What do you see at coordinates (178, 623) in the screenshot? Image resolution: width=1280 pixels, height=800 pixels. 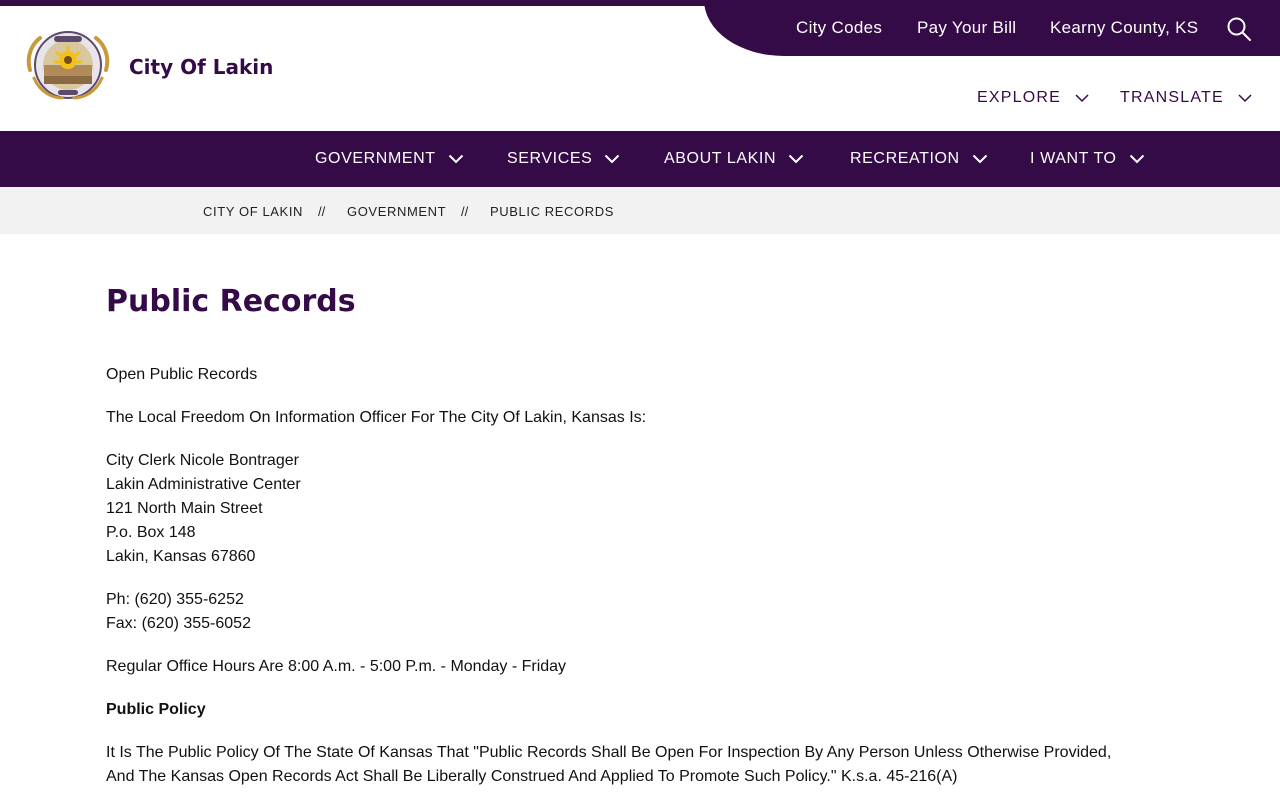 I see `fax-number: Fax: (620) 355-6052` at bounding box center [178, 623].